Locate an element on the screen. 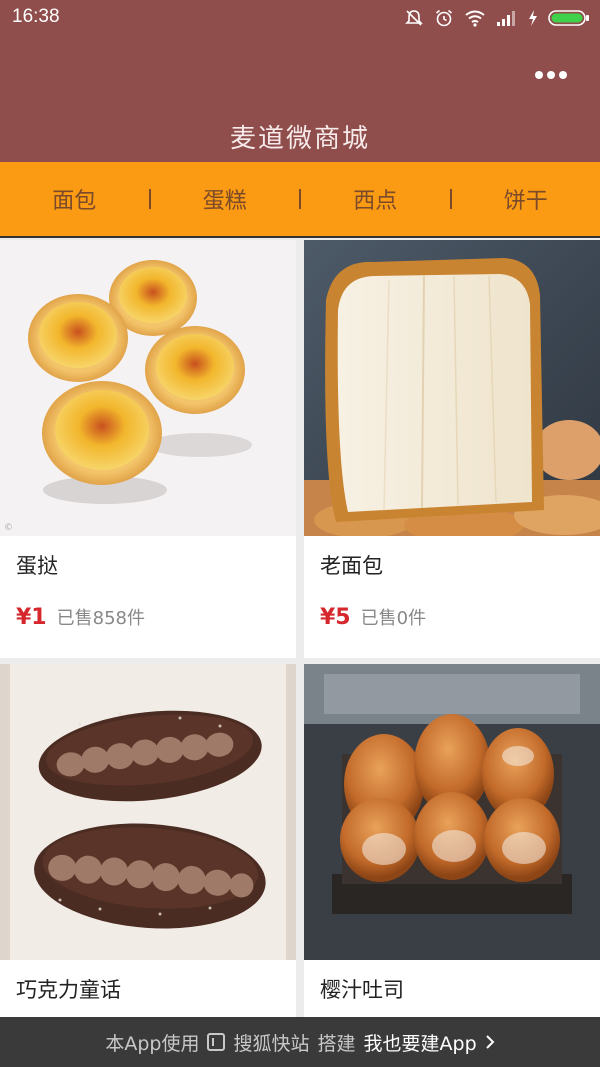 The image size is (600, 1067). price-row: ¥5 已售0件 is located at coordinates (373, 617).